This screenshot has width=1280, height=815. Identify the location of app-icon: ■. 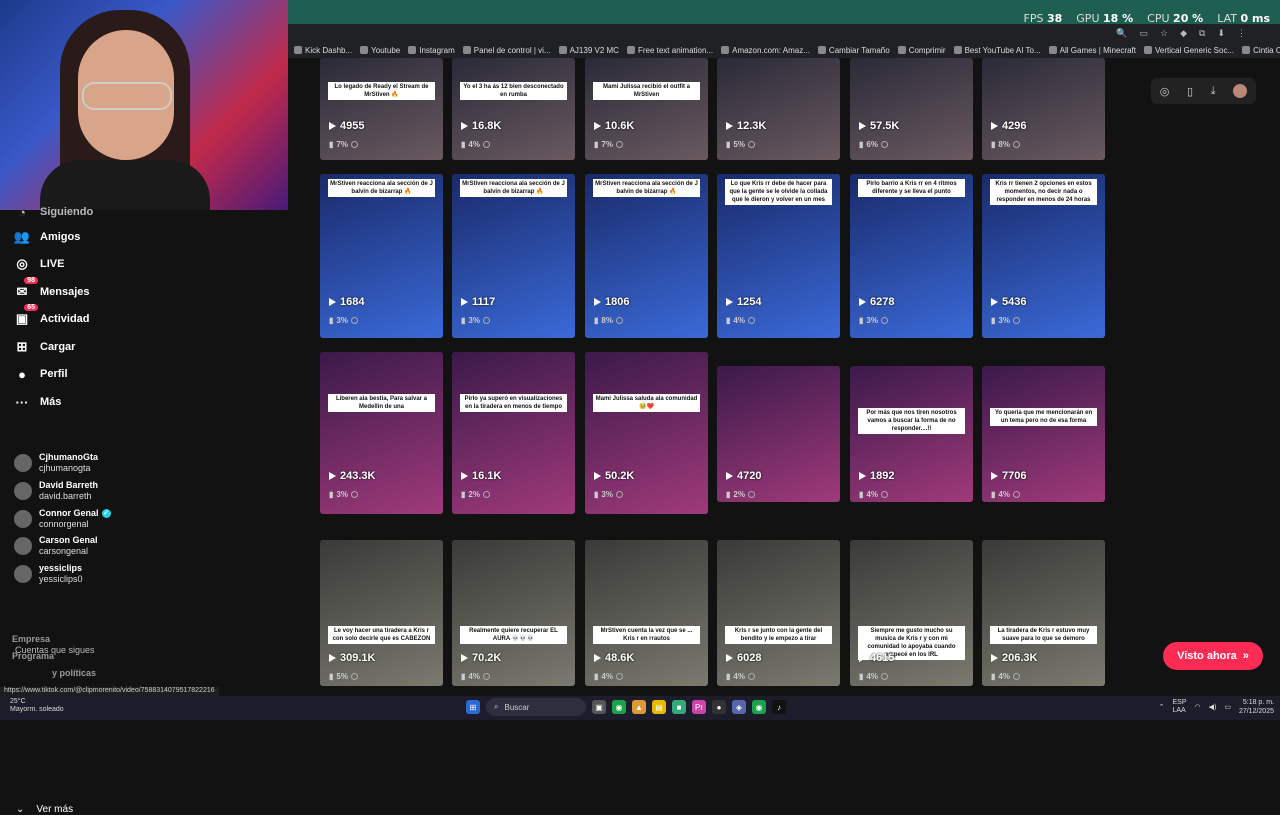
(679, 707).